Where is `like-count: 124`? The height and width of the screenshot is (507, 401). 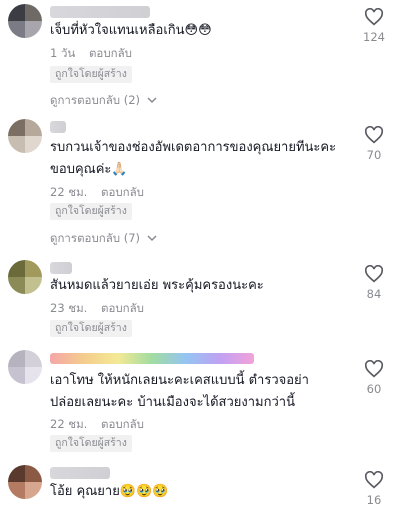
like-count: 124 is located at coordinates (374, 37).